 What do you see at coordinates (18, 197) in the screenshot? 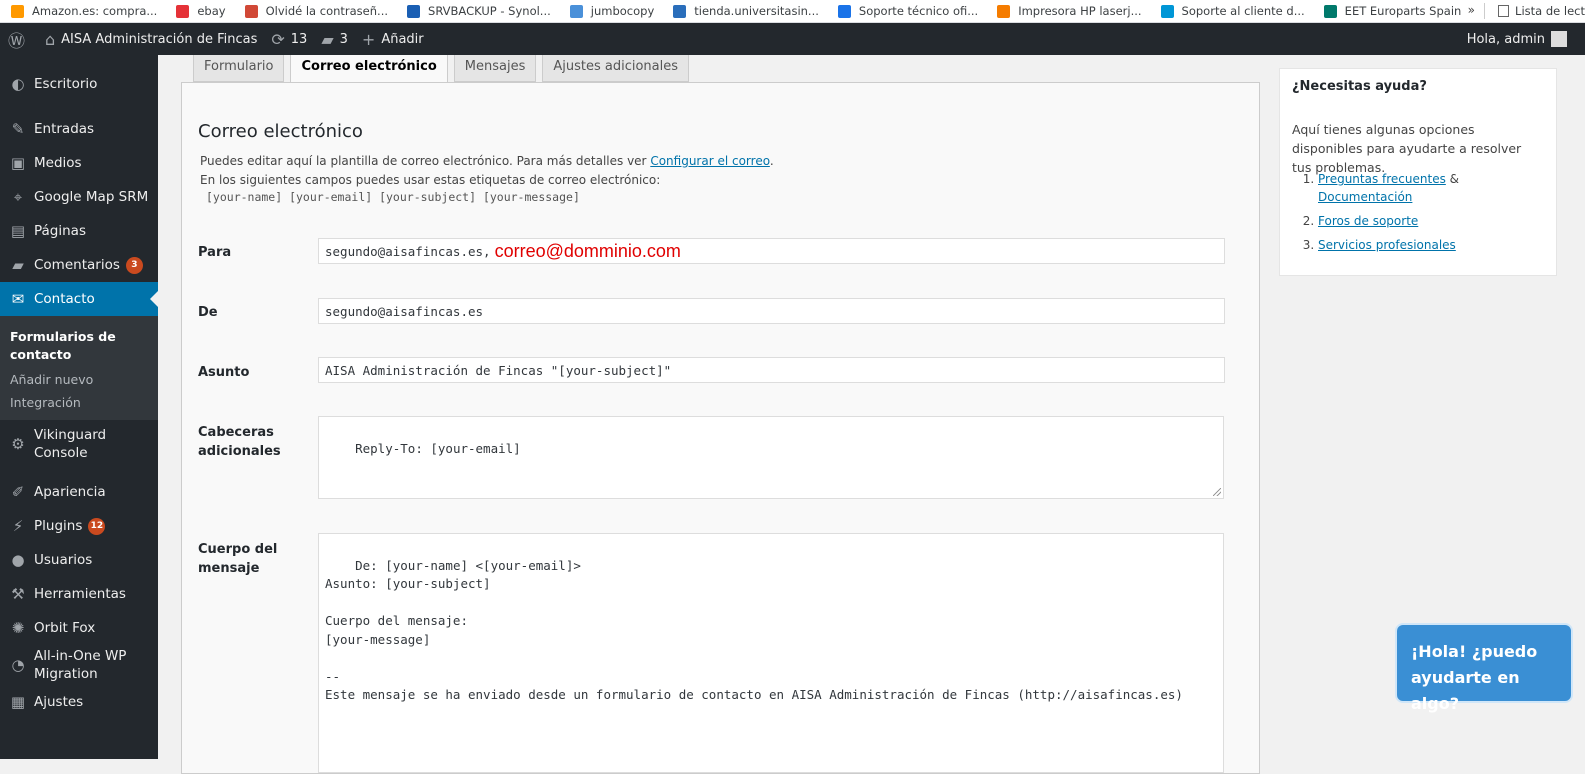
I see `location-icon: ⌖` at bounding box center [18, 197].